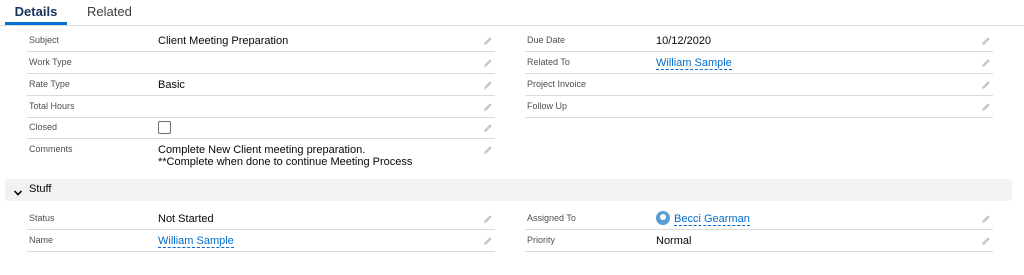 Image resolution: width=1024 pixels, height=275 pixels. I want to click on field-label: Rate Type, so click(49, 84).